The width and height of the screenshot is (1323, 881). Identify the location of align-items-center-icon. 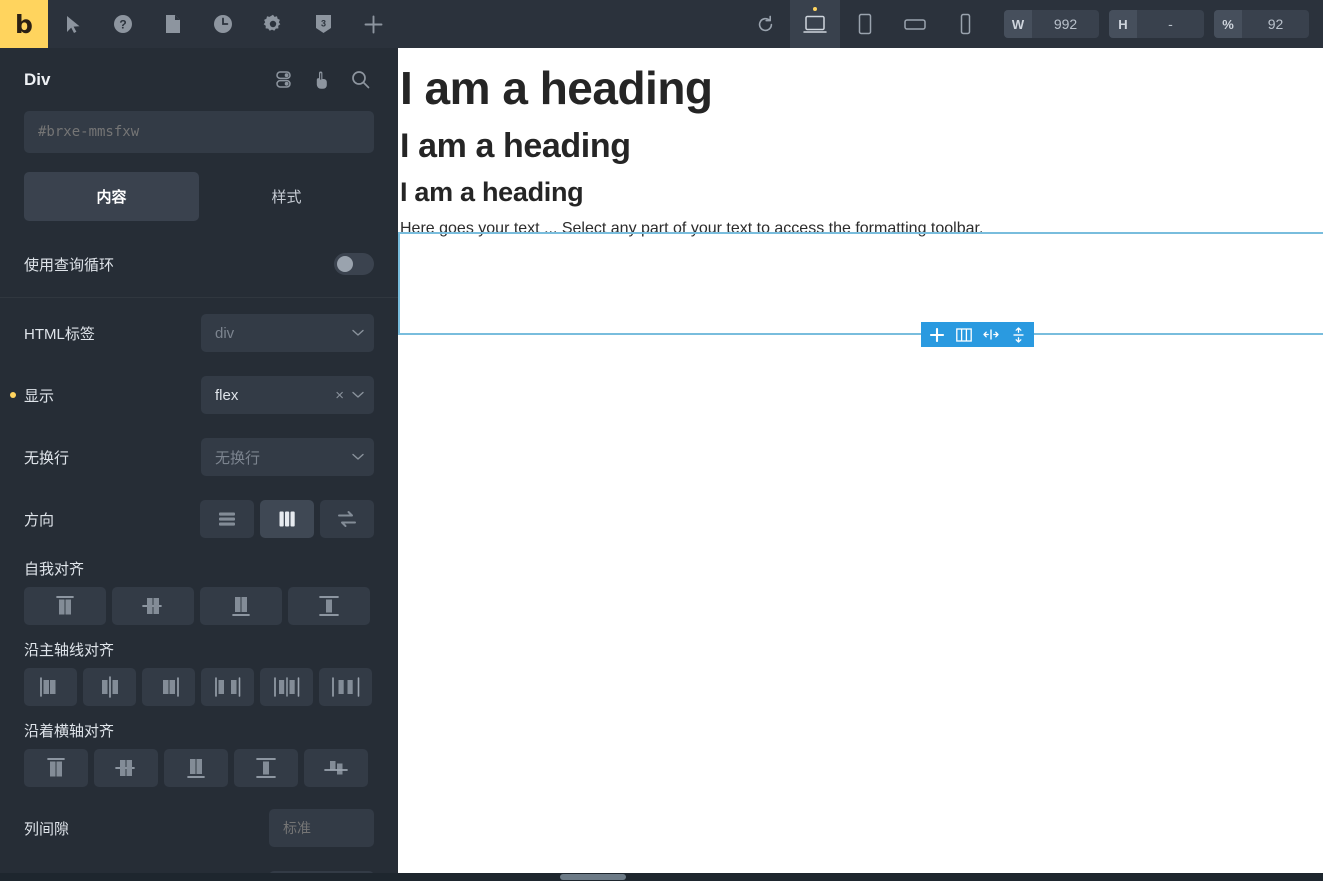
(126, 768).